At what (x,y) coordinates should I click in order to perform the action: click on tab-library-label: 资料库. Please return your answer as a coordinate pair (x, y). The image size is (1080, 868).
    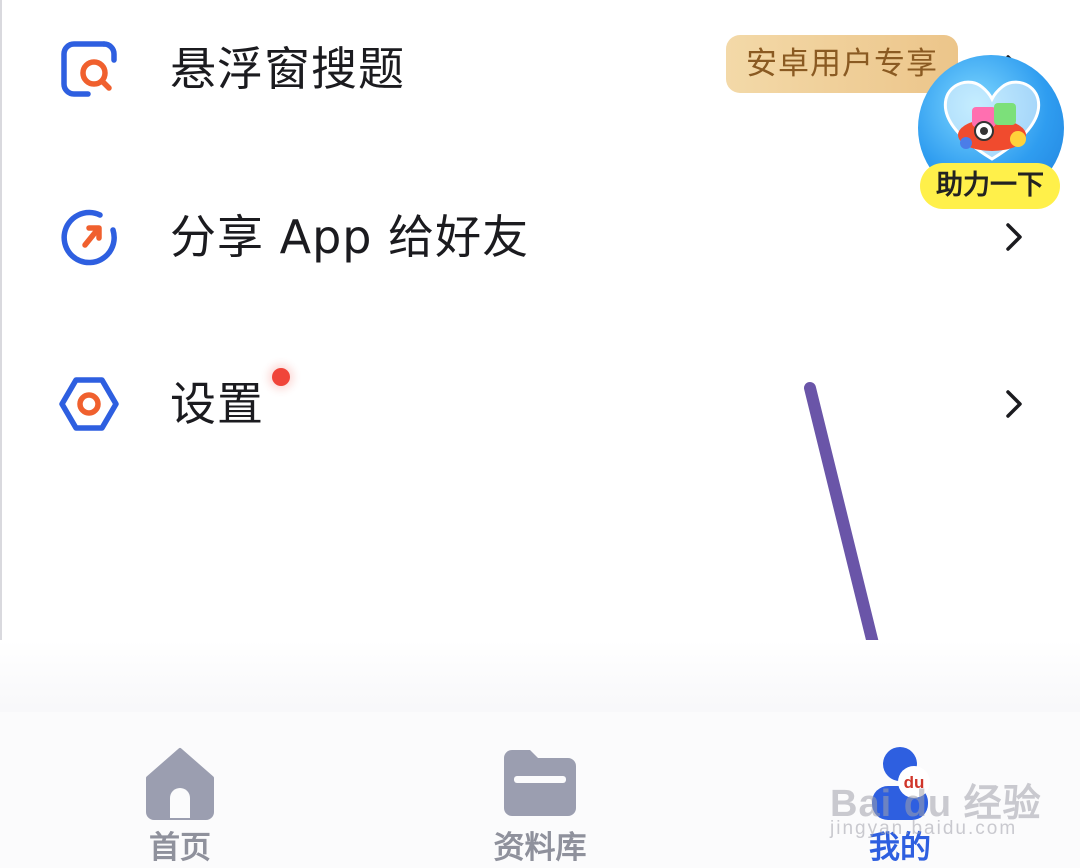
    Looking at the image, I should click on (540, 848).